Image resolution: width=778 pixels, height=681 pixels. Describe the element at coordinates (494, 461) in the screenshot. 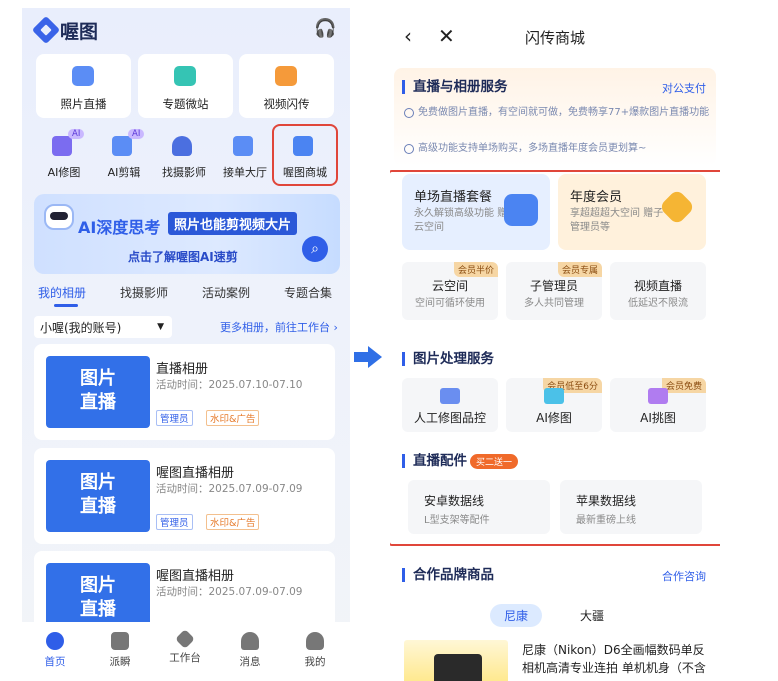

I see `promo-badge: 买二送一` at that location.